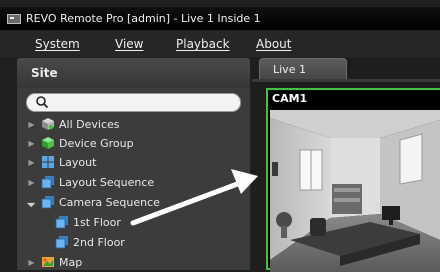 The height and width of the screenshot is (272, 440). What do you see at coordinates (48, 143) in the screenshot?
I see `device-group-icon` at bounding box center [48, 143].